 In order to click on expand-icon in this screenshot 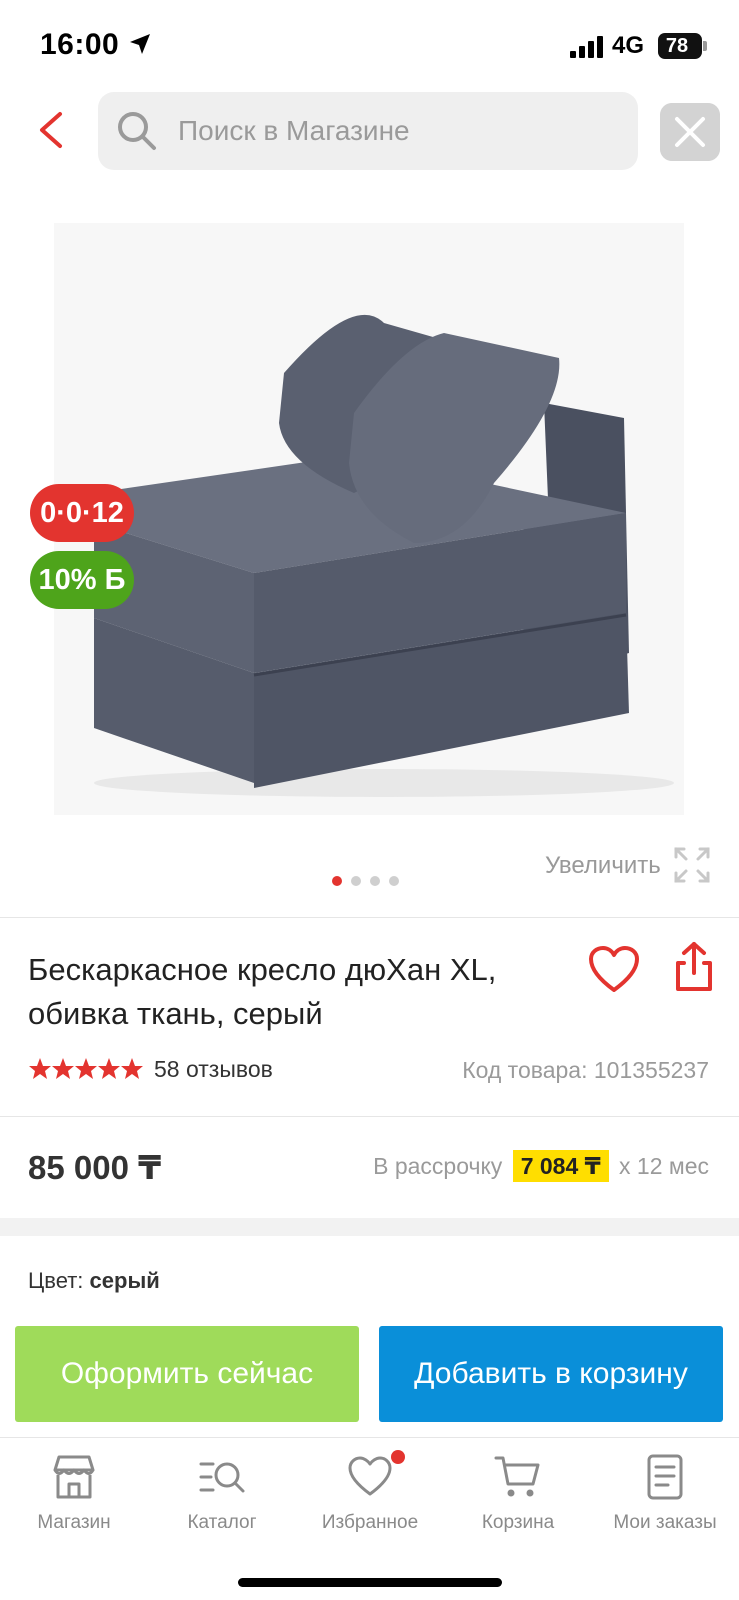, I will do `click(692, 865)`.